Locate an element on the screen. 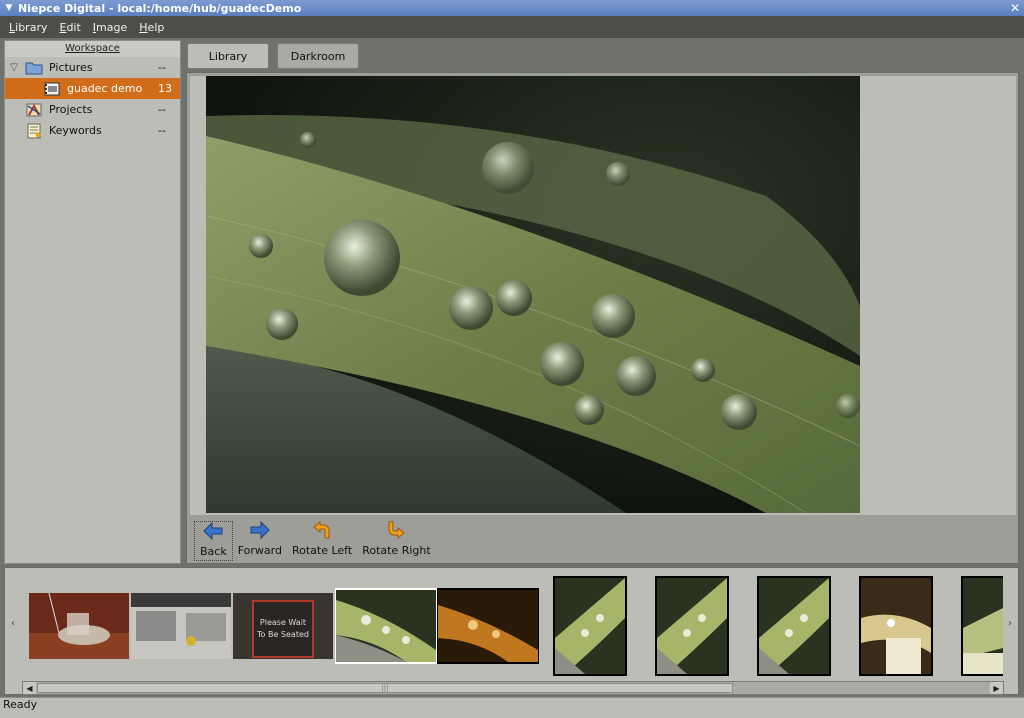 The width and height of the screenshot is (1024, 718). menu-image: Image is located at coordinates (110, 27).